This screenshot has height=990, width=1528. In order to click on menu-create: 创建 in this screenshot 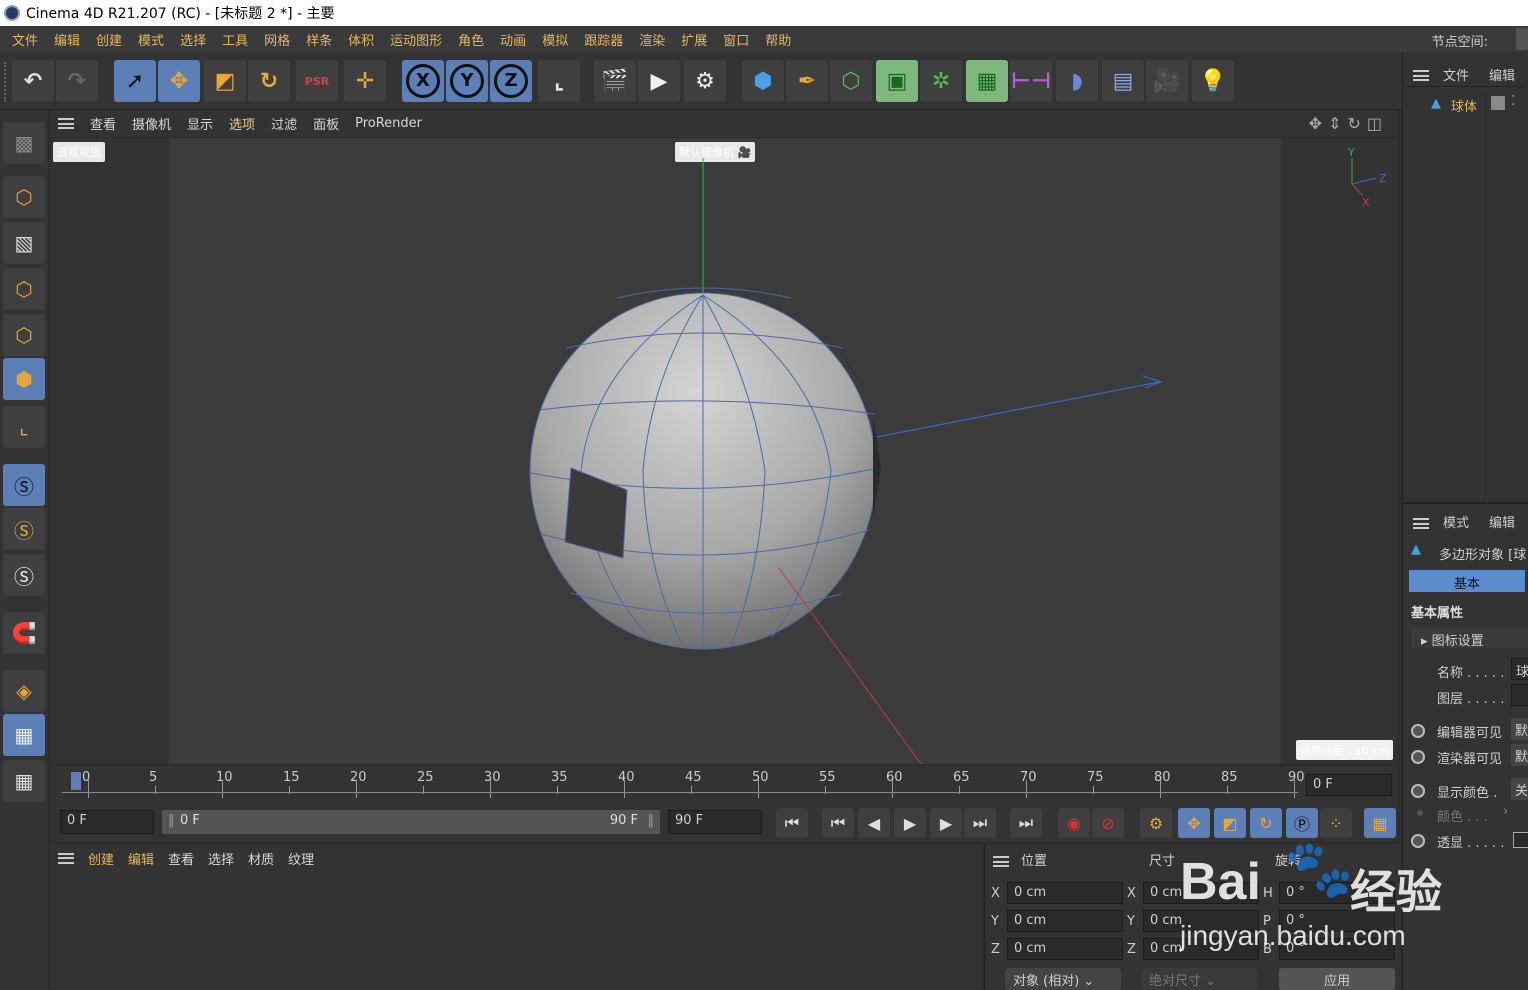, I will do `click(109, 39)`.